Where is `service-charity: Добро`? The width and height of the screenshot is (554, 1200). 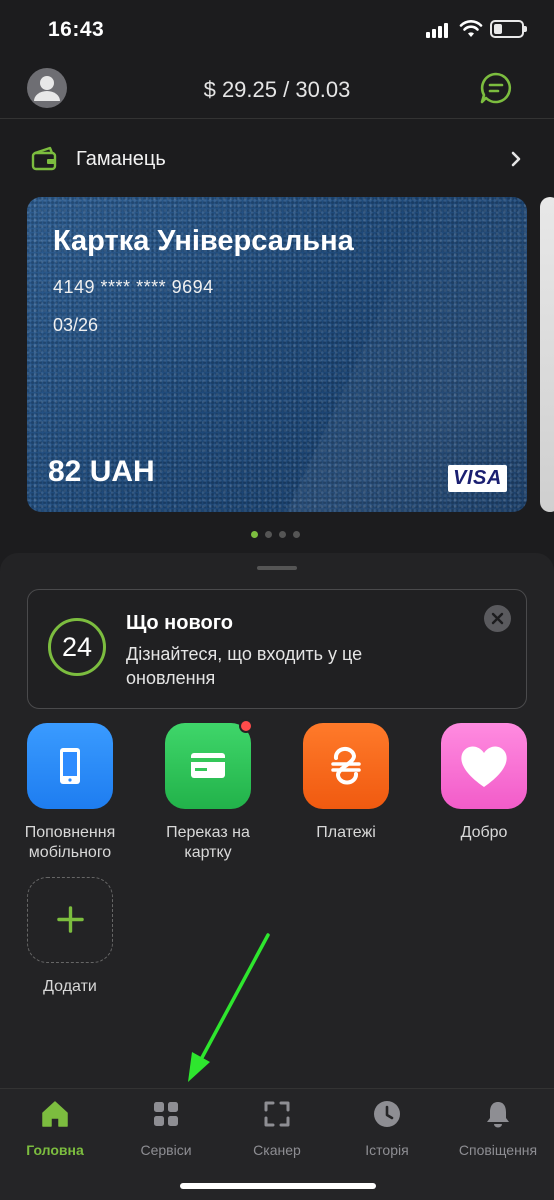 service-charity: Добро is located at coordinates (484, 783).